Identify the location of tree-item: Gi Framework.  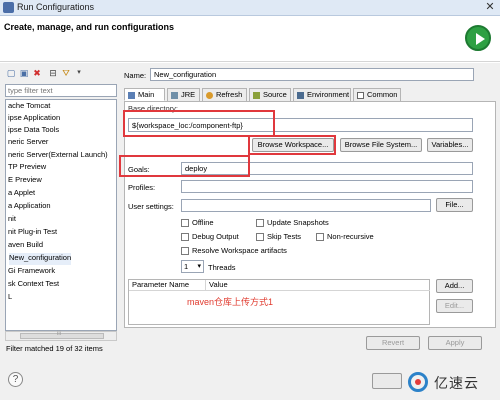
(31, 272).